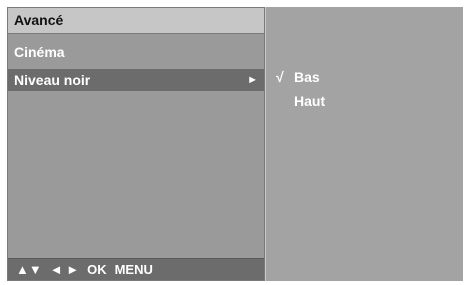  I want to click on menu-title-bar: Avancé, so click(136, 21).